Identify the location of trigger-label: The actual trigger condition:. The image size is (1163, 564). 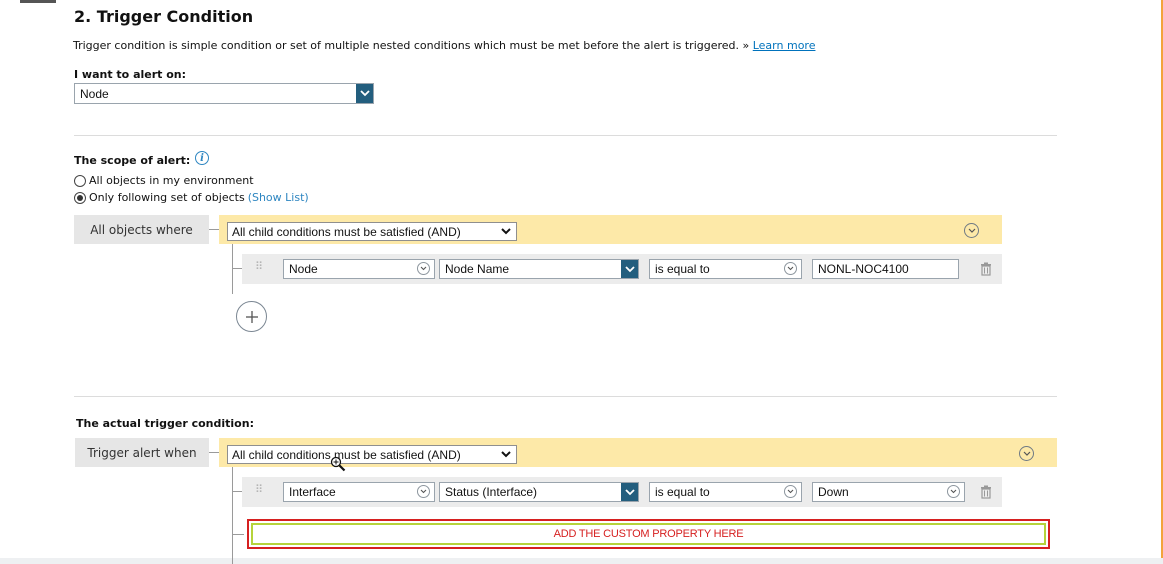
(165, 423).